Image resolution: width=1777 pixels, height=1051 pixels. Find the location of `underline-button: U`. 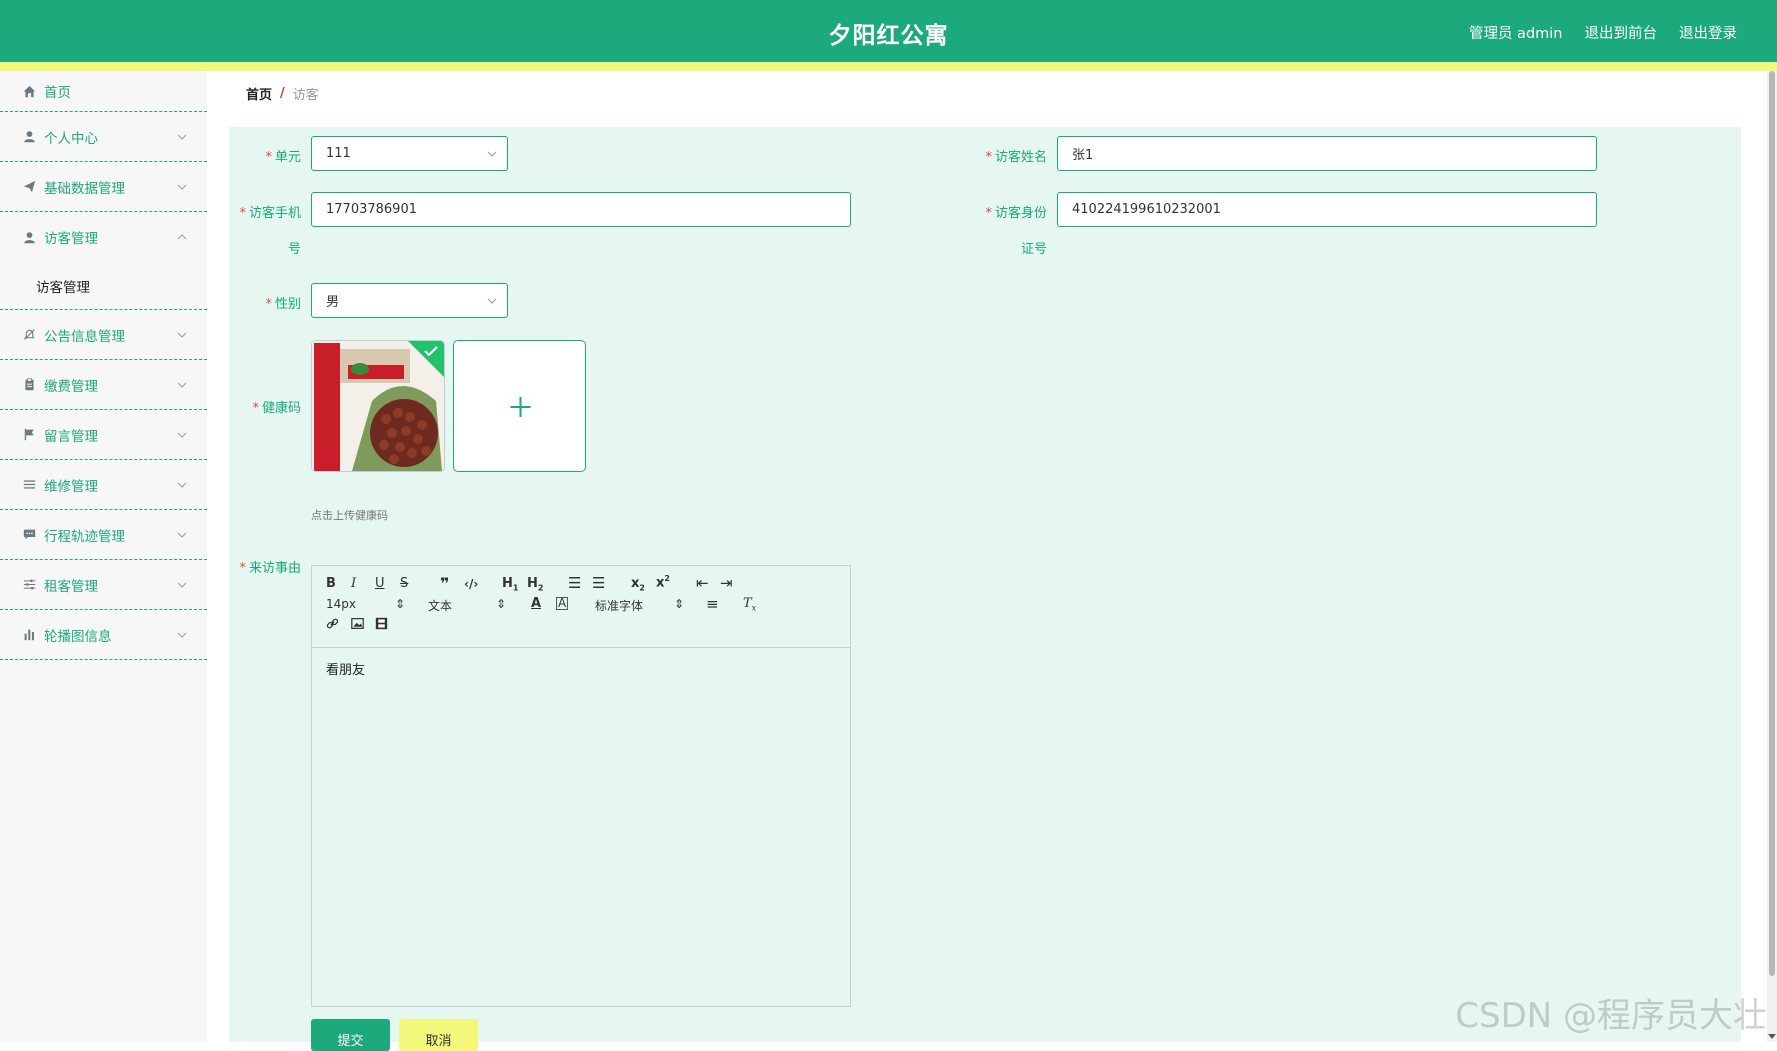

underline-button: U is located at coordinates (380, 583).